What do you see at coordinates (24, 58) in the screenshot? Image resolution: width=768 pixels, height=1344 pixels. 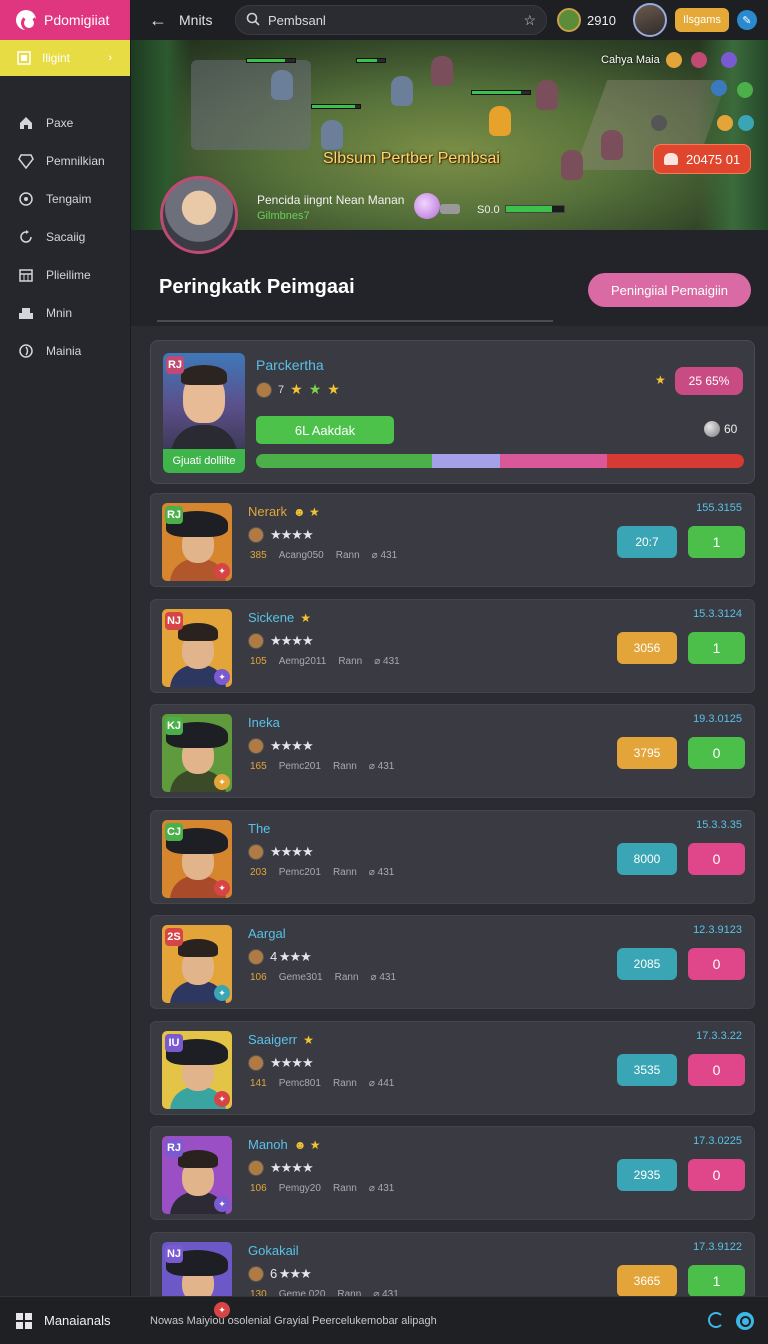 I see `rank-icon` at bounding box center [24, 58].